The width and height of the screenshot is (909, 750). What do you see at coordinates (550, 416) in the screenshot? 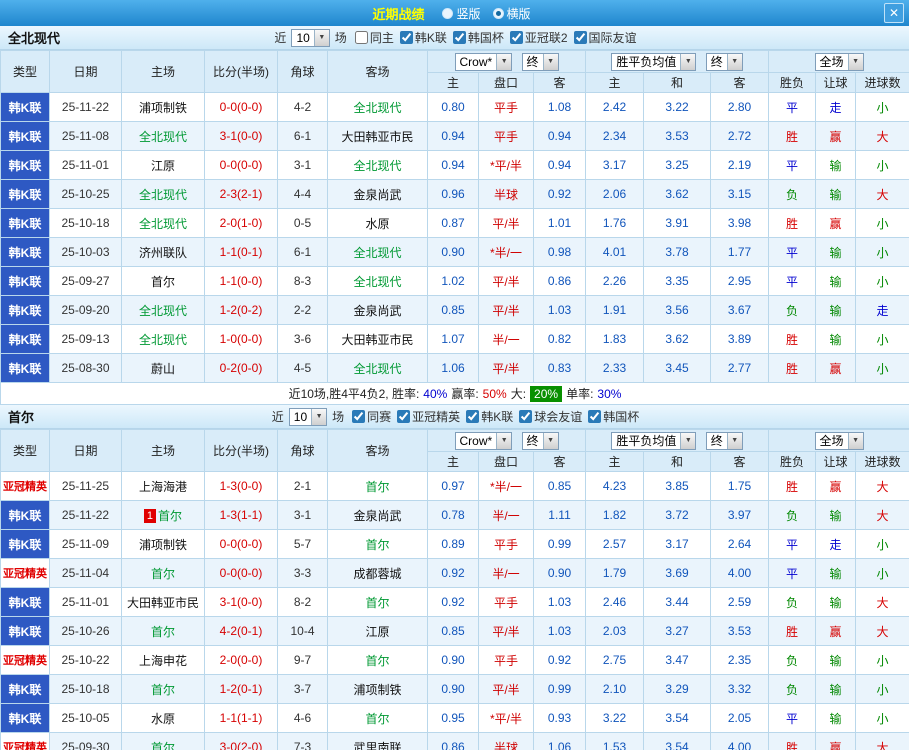
I see `filter-checkbox: 球会友谊` at bounding box center [550, 416].